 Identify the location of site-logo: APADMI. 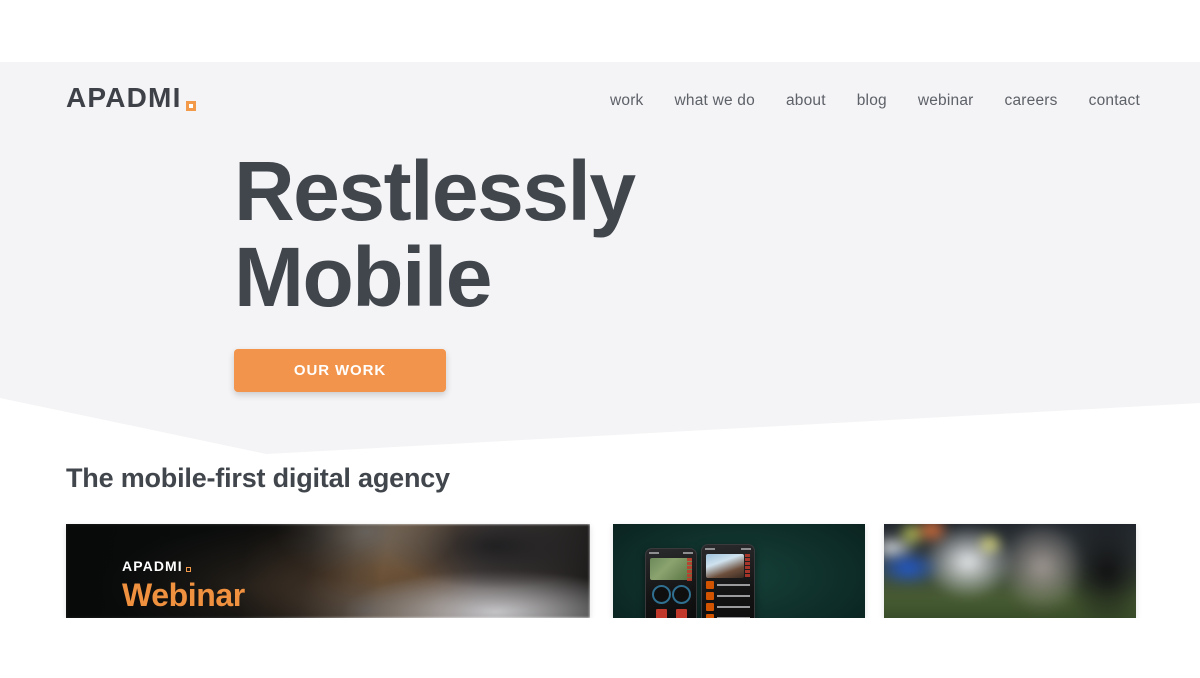
(131, 98).